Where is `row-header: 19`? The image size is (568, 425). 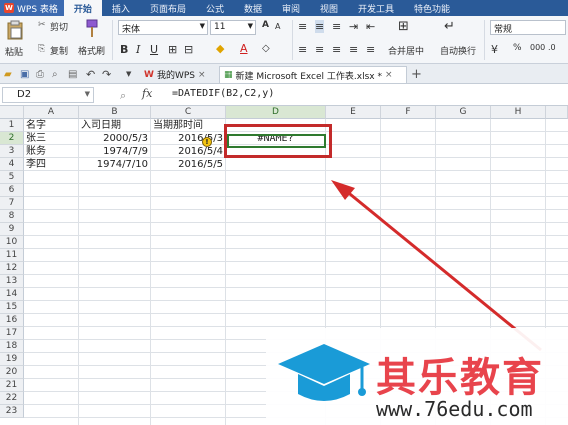
row-header: 19 is located at coordinates (12, 359).